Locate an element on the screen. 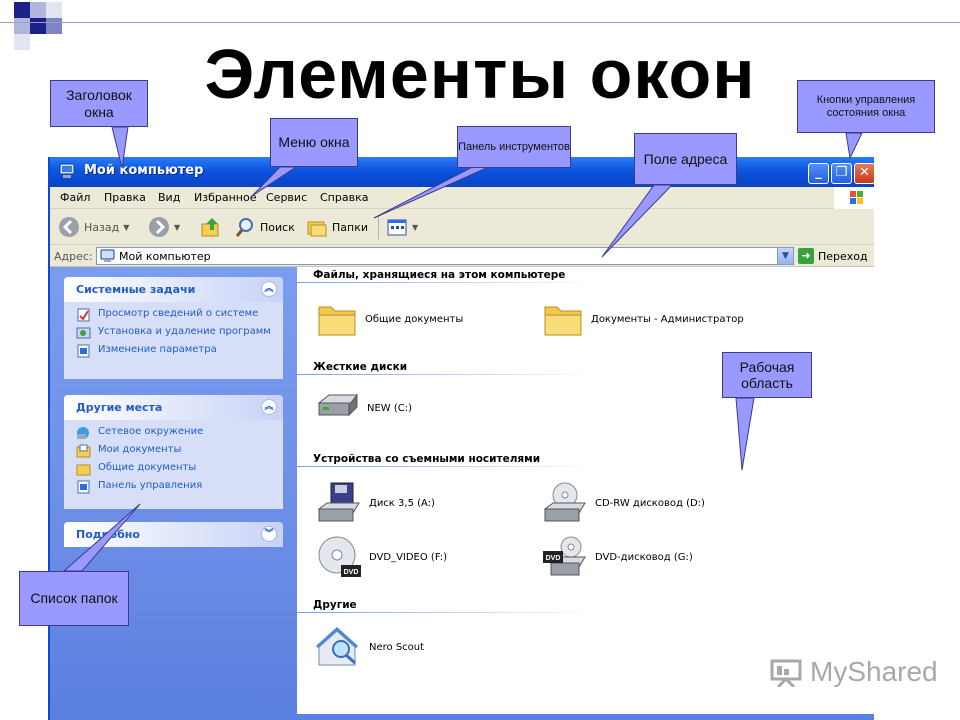  callout-folder-list: Список папок is located at coordinates (74, 598).